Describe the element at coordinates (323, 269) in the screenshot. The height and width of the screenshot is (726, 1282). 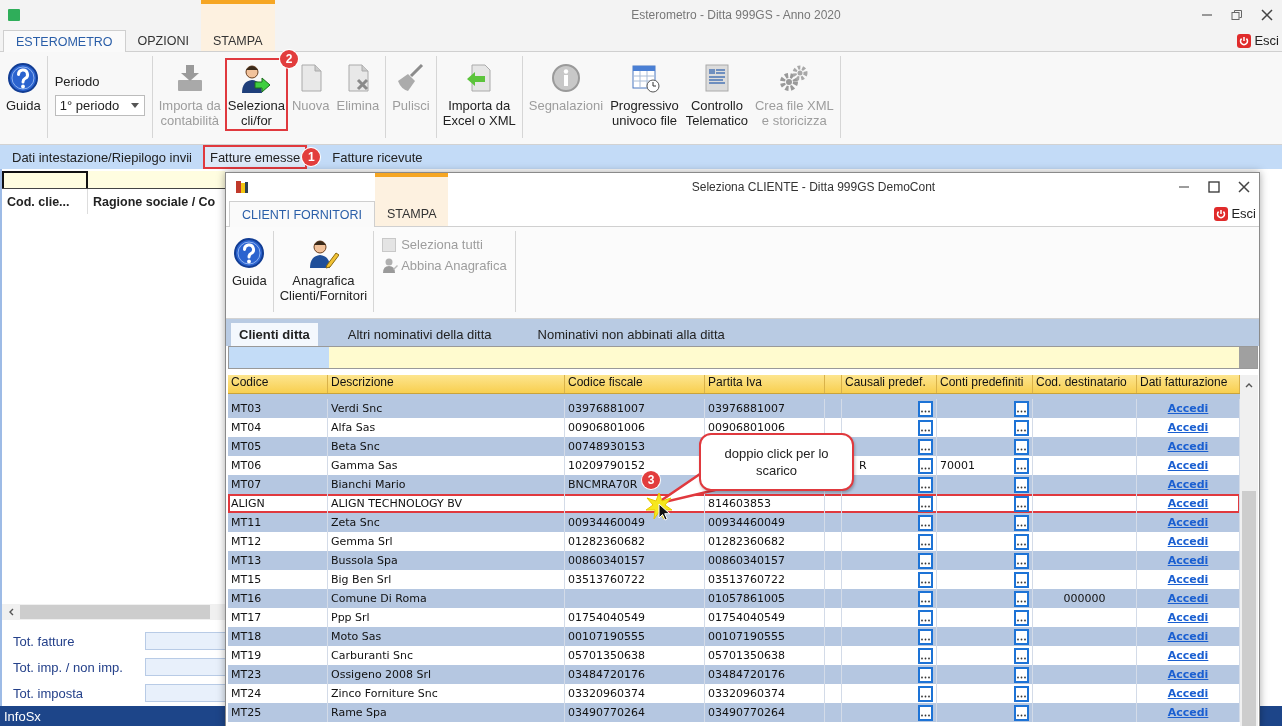
I see `ribbon-button: Anagrafica Clienti/Fornitori` at that location.